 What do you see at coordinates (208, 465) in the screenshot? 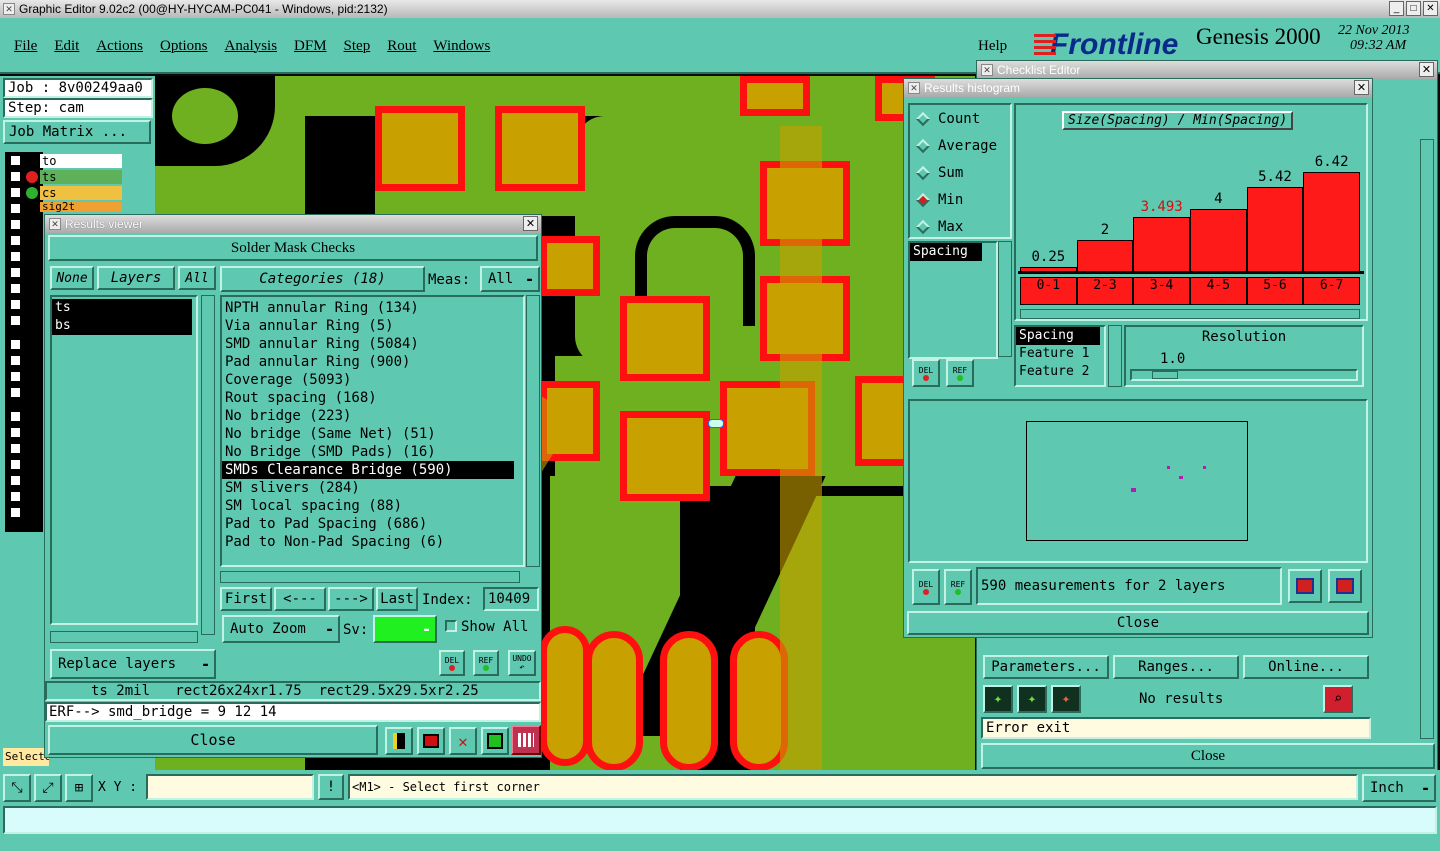
I see `layers-scrollbar` at bounding box center [208, 465].